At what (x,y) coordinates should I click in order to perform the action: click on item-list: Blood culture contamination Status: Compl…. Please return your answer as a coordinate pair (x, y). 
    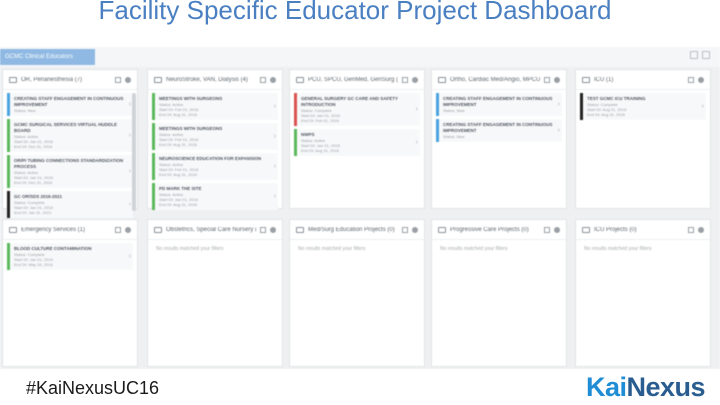
    Looking at the image, I should click on (70, 256).